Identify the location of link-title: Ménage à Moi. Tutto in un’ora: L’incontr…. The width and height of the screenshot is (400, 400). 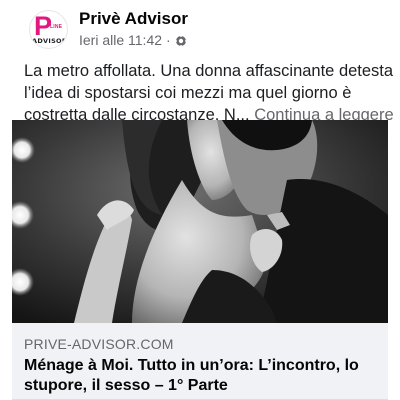
(200, 376).